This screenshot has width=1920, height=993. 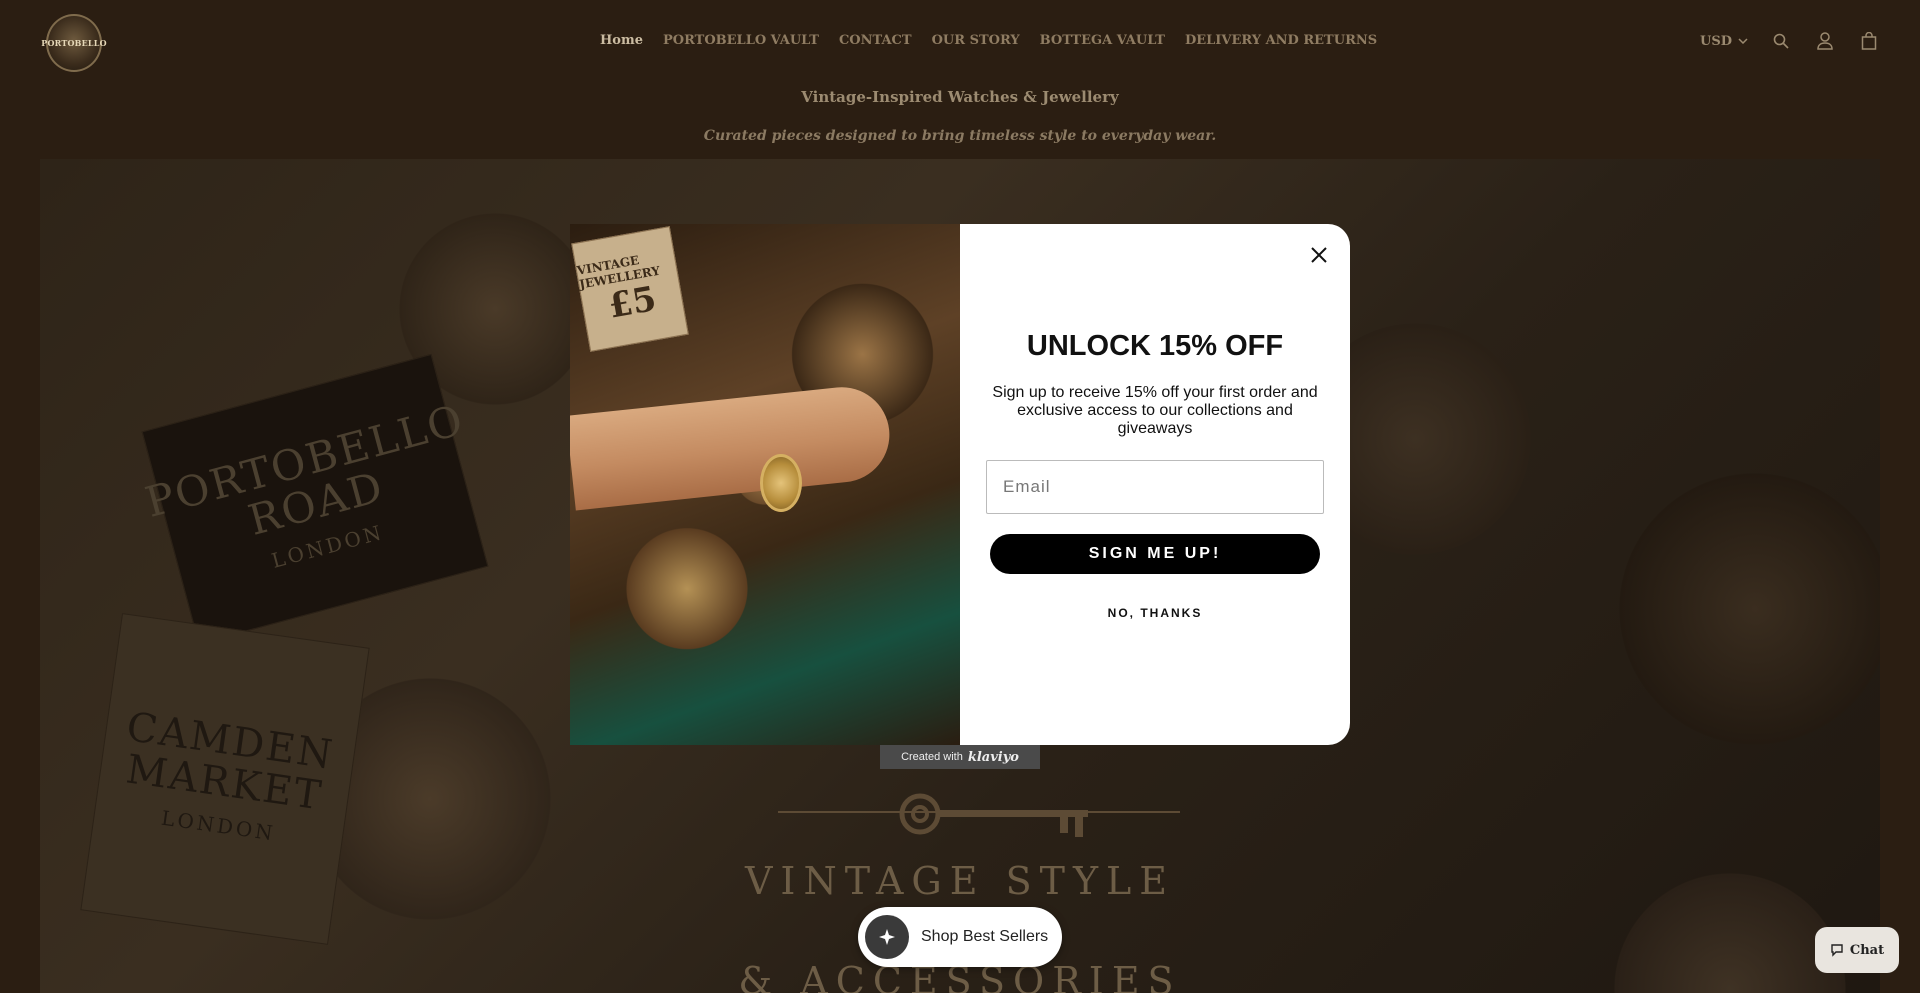 I want to click on close-icon, so click(x=1319, y=255).